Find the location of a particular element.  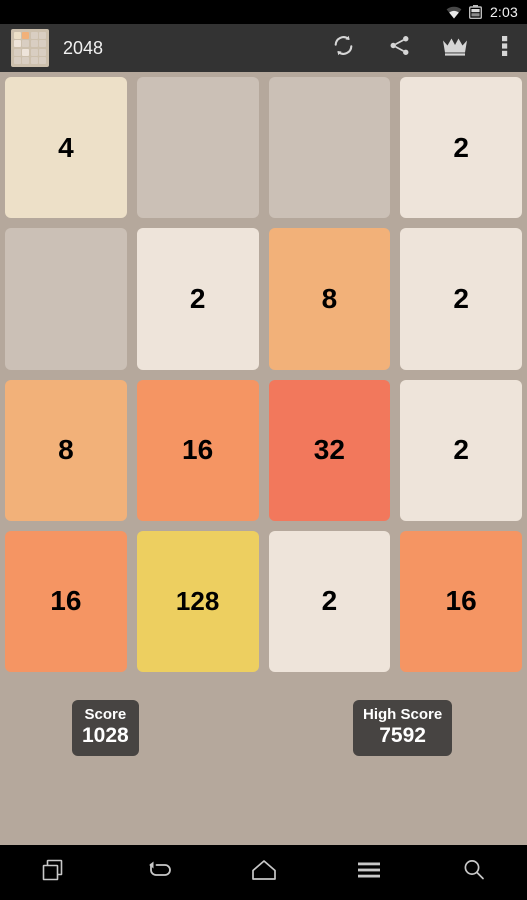

recents-button is located at coordinates (52, 872).